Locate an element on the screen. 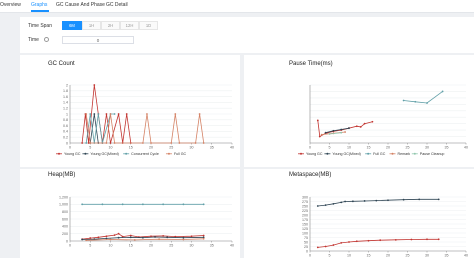 The width and height of the screenshot is (474, 258). time-span-6m: 6M is located at coordinates (72, 25).